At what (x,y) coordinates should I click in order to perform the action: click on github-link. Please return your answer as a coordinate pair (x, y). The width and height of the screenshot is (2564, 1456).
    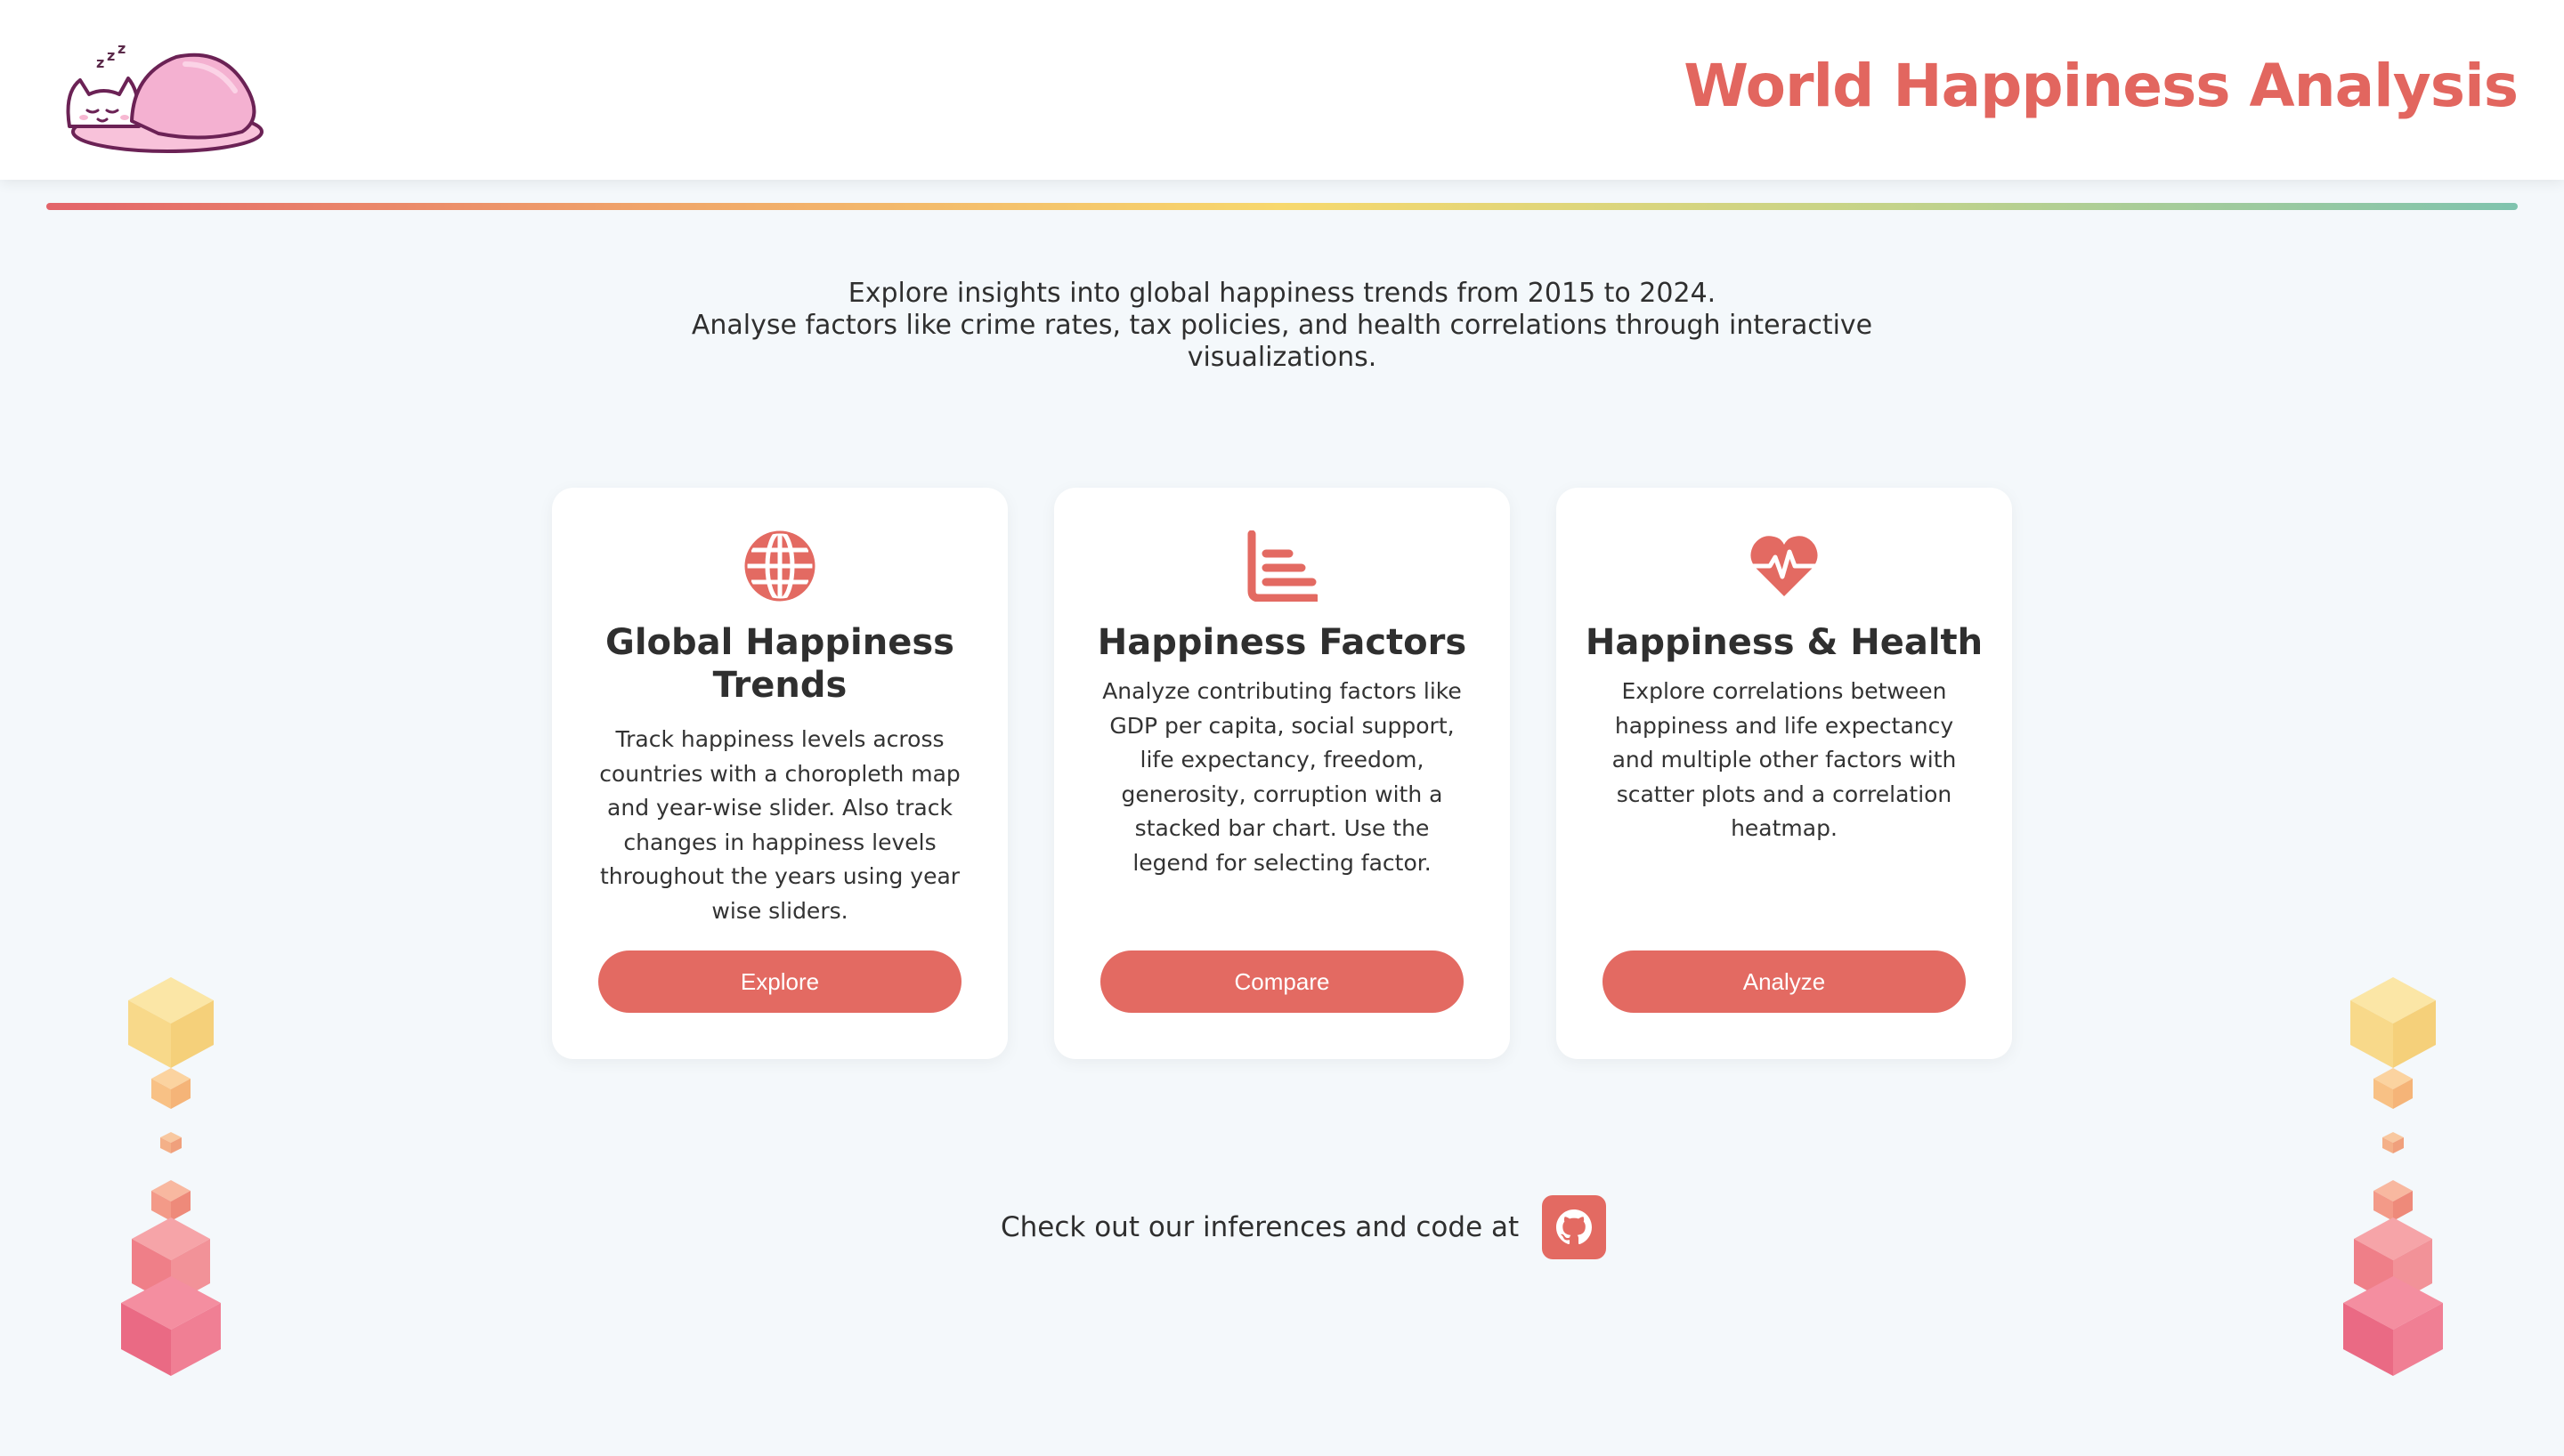
    Looking at the image, I should click on (1574, 1227).